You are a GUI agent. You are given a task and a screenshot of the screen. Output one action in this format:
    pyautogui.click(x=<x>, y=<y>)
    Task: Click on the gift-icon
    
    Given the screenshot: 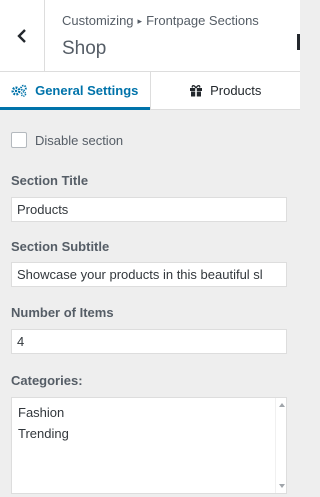 What is the action you would take?
    pyautogui.click(x=196, y=91)
    